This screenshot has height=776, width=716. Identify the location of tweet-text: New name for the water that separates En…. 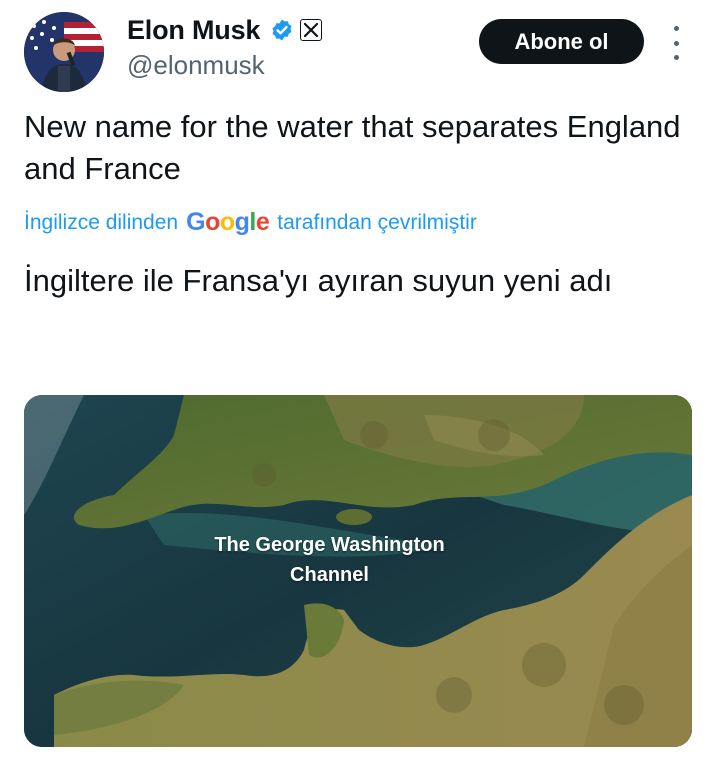
(352, 147).